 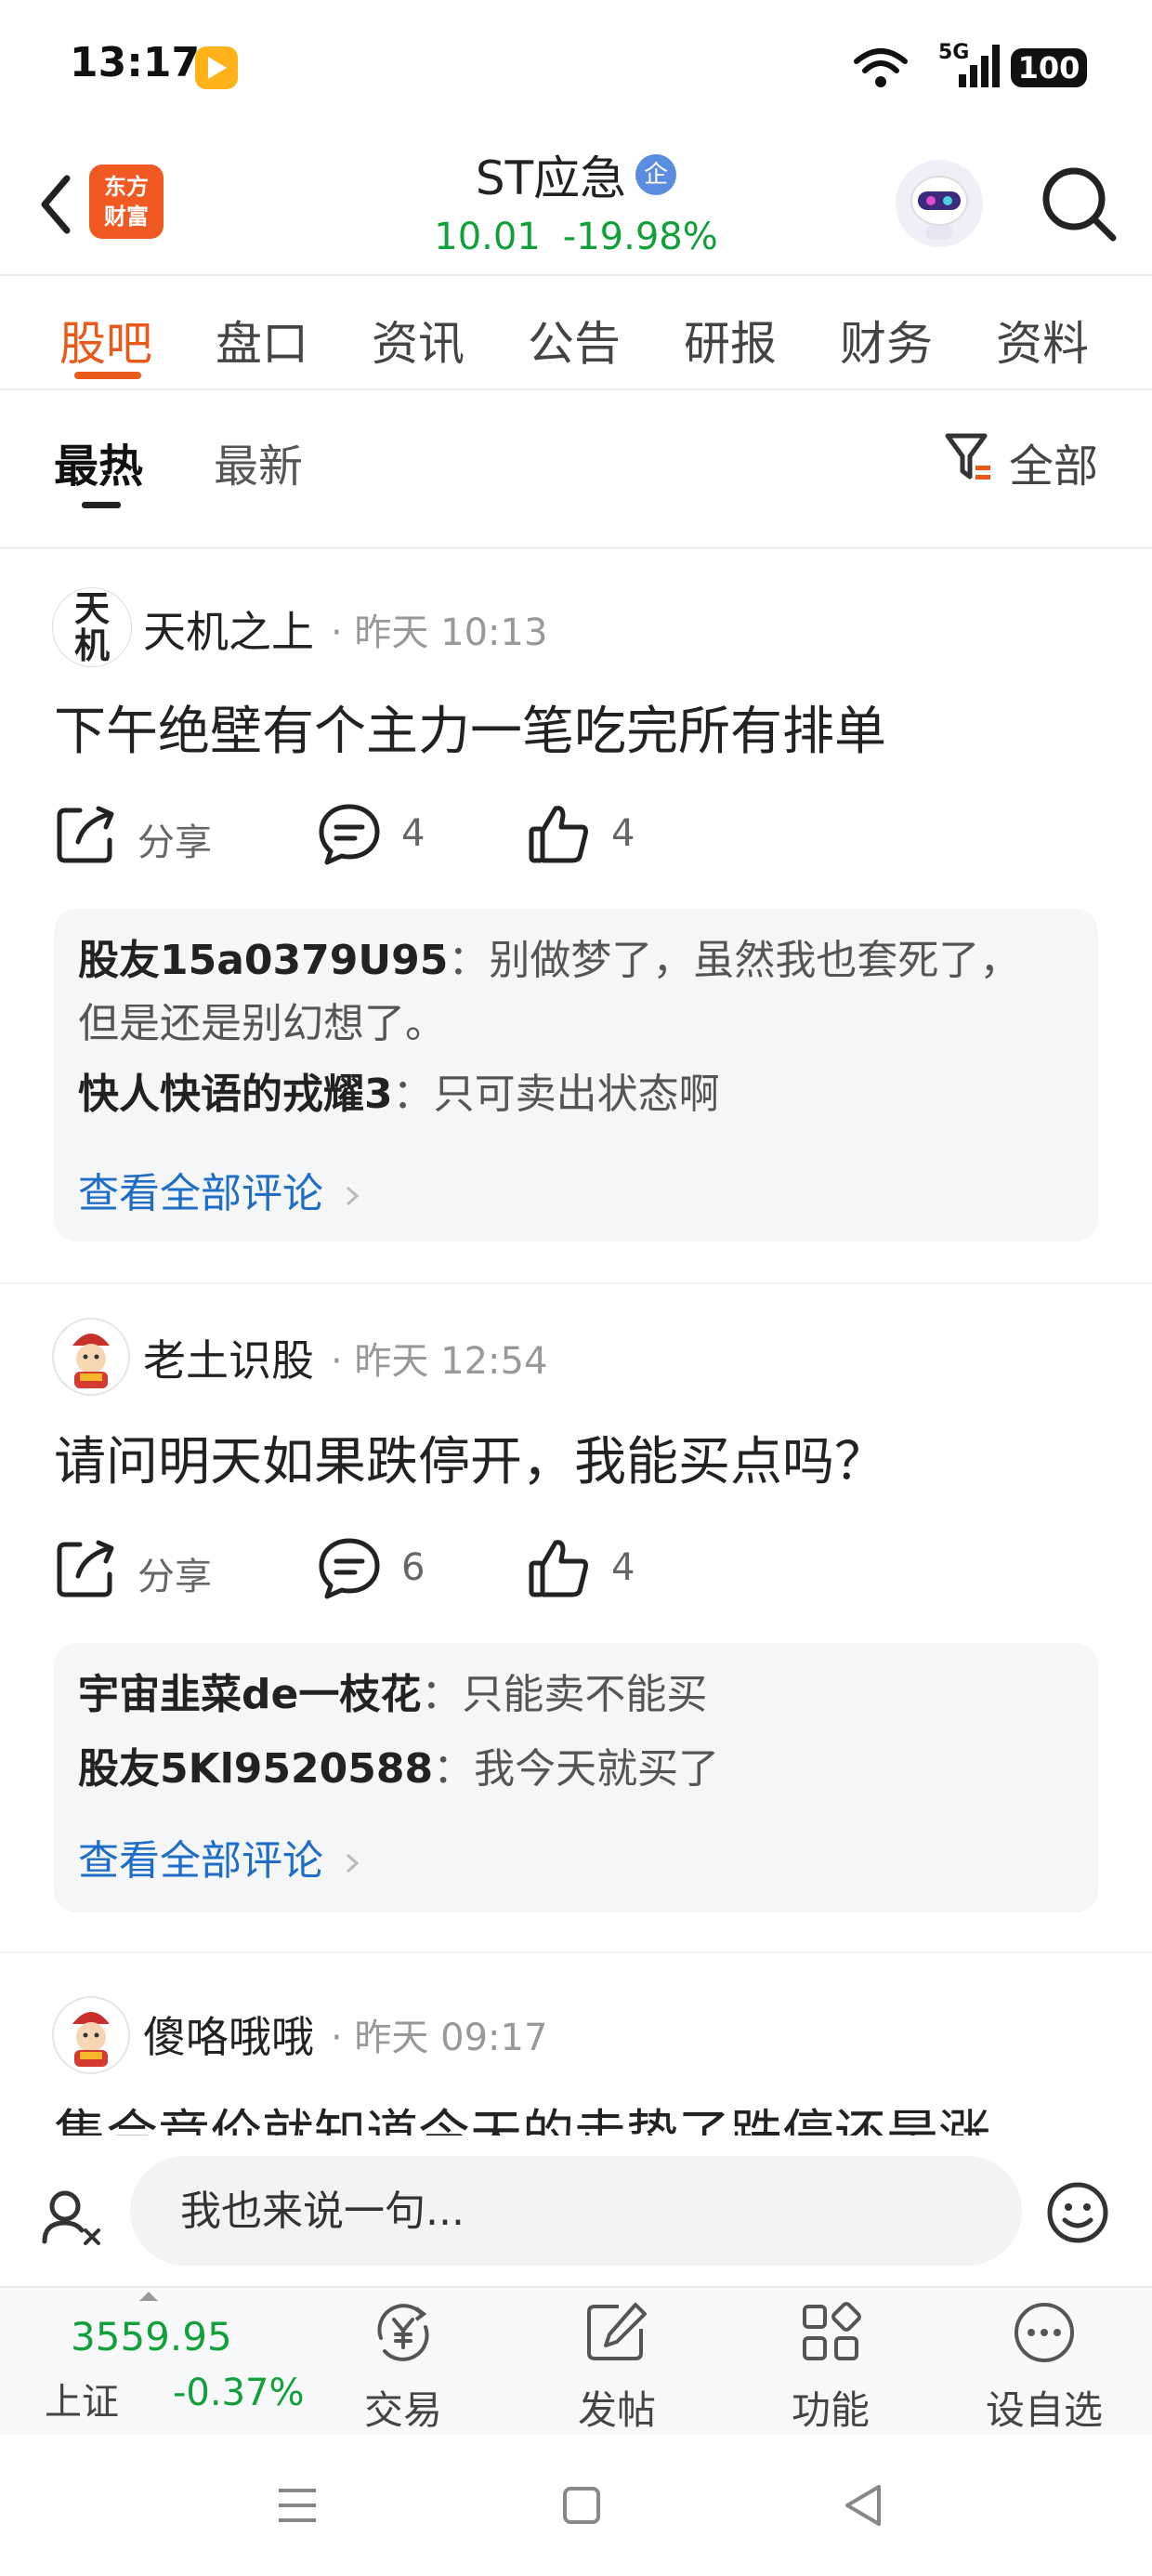 What do you see at coordinates (413, 833) in the screenshot?
I see `comment-count: 4` at bounding box center [413, 833].